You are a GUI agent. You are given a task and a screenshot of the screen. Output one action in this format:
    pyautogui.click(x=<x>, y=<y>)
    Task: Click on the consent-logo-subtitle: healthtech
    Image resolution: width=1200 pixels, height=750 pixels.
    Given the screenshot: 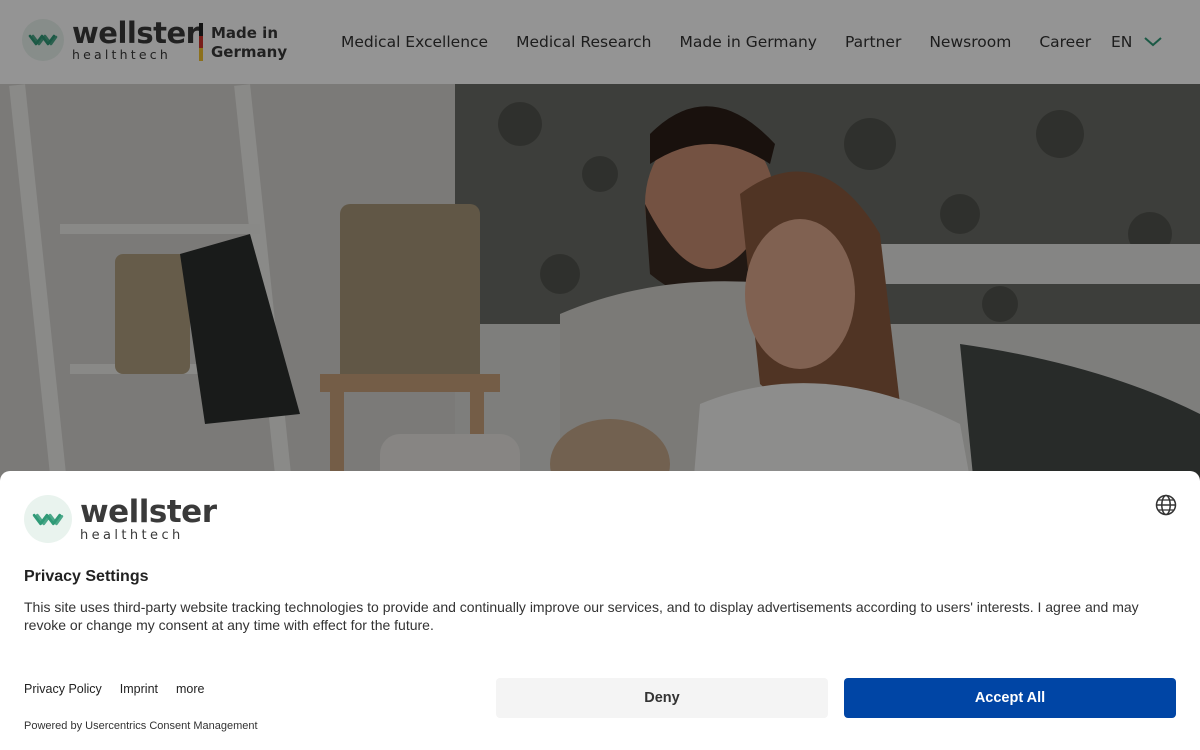 What is the action you would take?
    pyautogui.click(x=132, y=535)
    